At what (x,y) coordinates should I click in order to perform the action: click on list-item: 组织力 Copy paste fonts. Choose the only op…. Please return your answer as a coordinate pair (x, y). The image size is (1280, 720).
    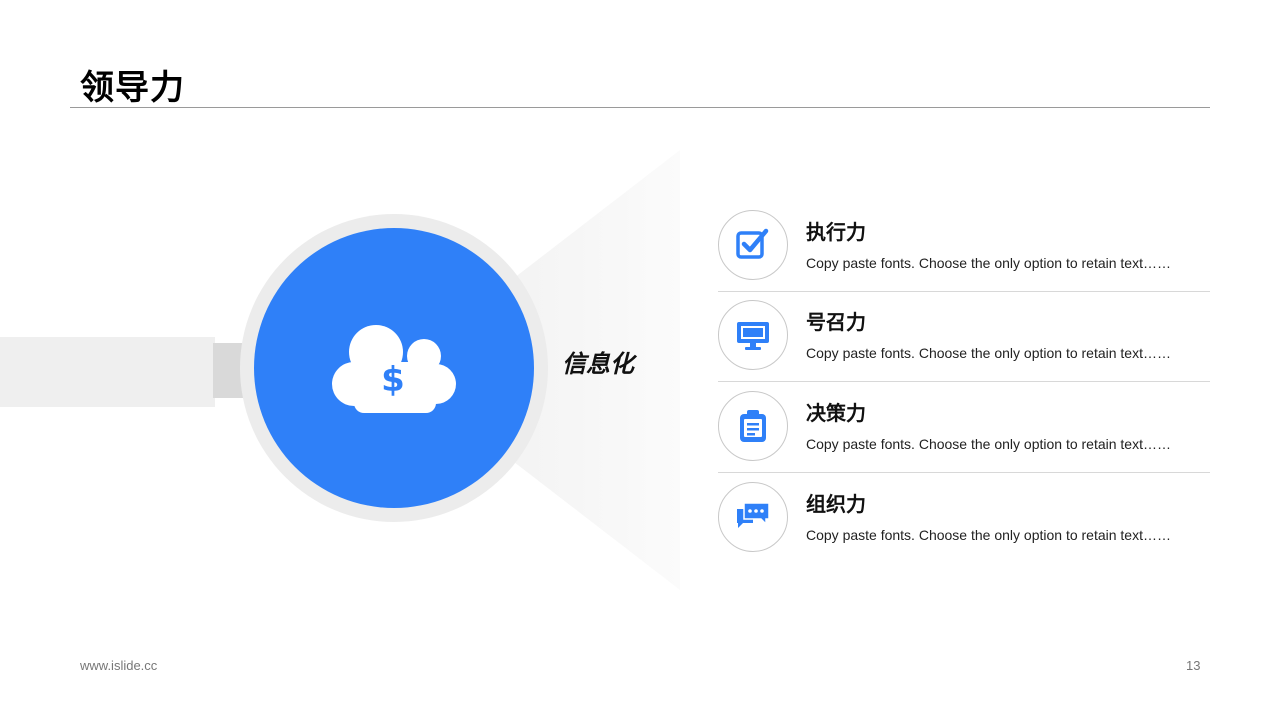
    Looking at the image, I should click on (964, 527).